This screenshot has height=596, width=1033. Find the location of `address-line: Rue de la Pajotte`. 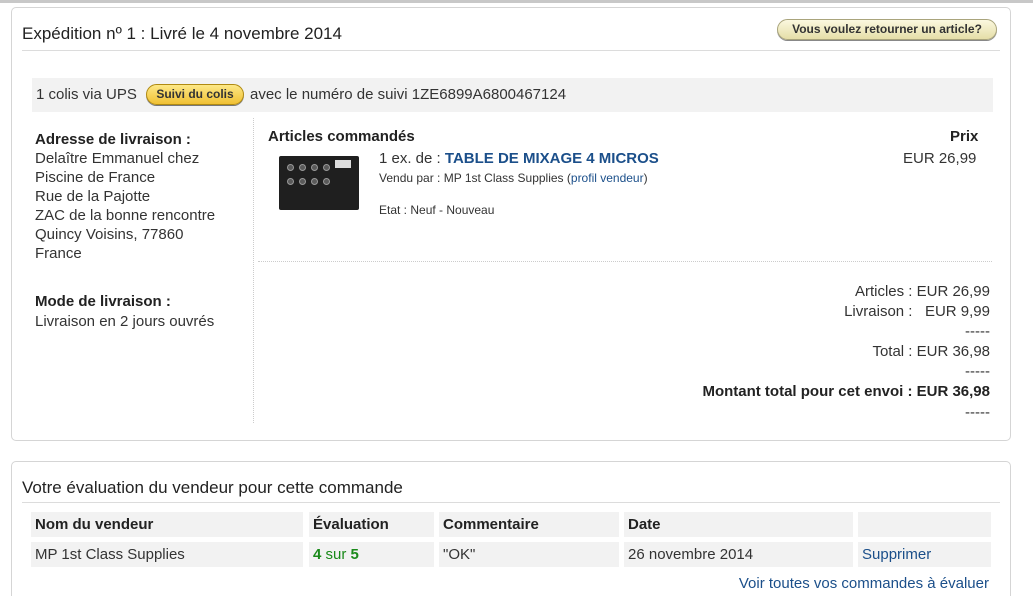

address-line: Rue de la Pajotte is located at coordinates (93, 196).